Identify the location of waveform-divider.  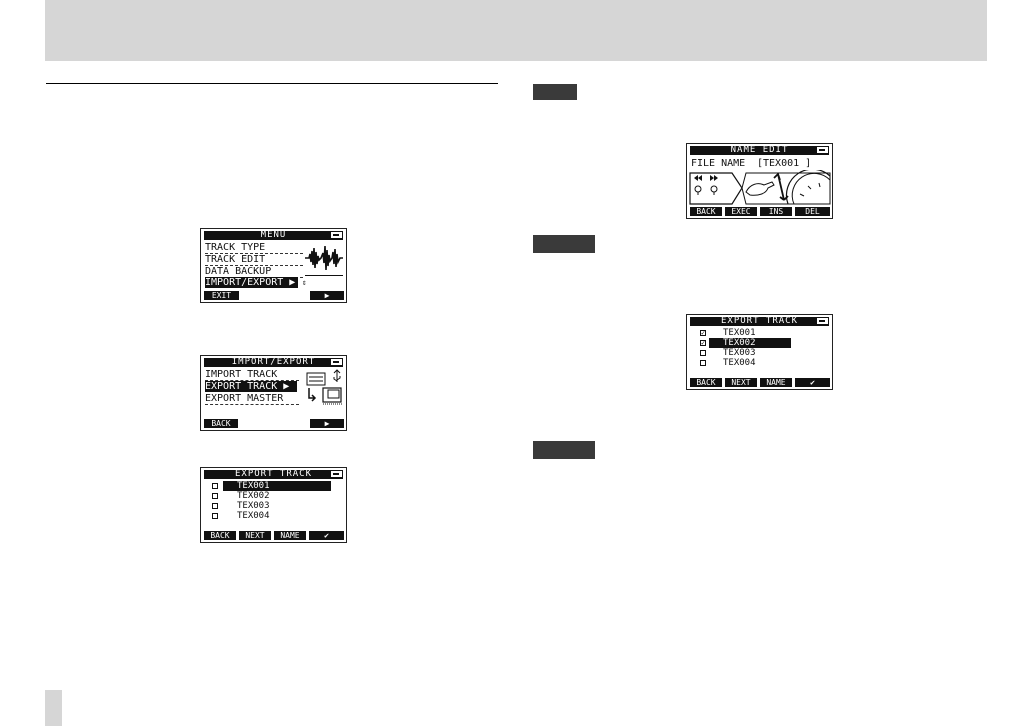
(324, 275).